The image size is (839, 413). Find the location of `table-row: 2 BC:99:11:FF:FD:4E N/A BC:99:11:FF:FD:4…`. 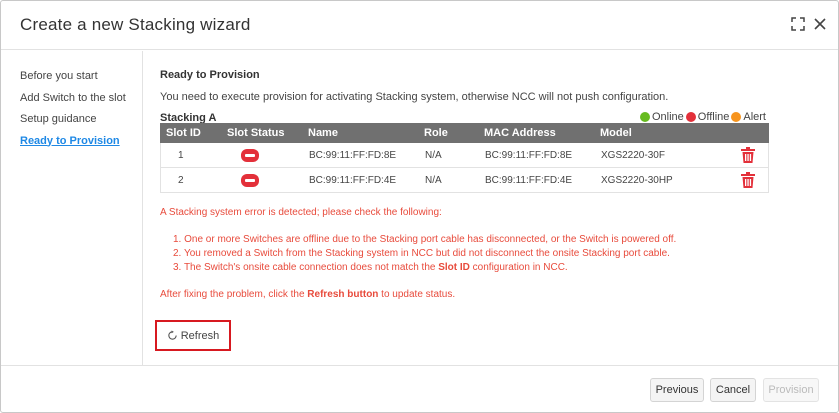

table-row: 2 BC:99:11:FF:FD:4E N/A BC:99:11:FF:FD:4… is located at coordinates (464, 180).